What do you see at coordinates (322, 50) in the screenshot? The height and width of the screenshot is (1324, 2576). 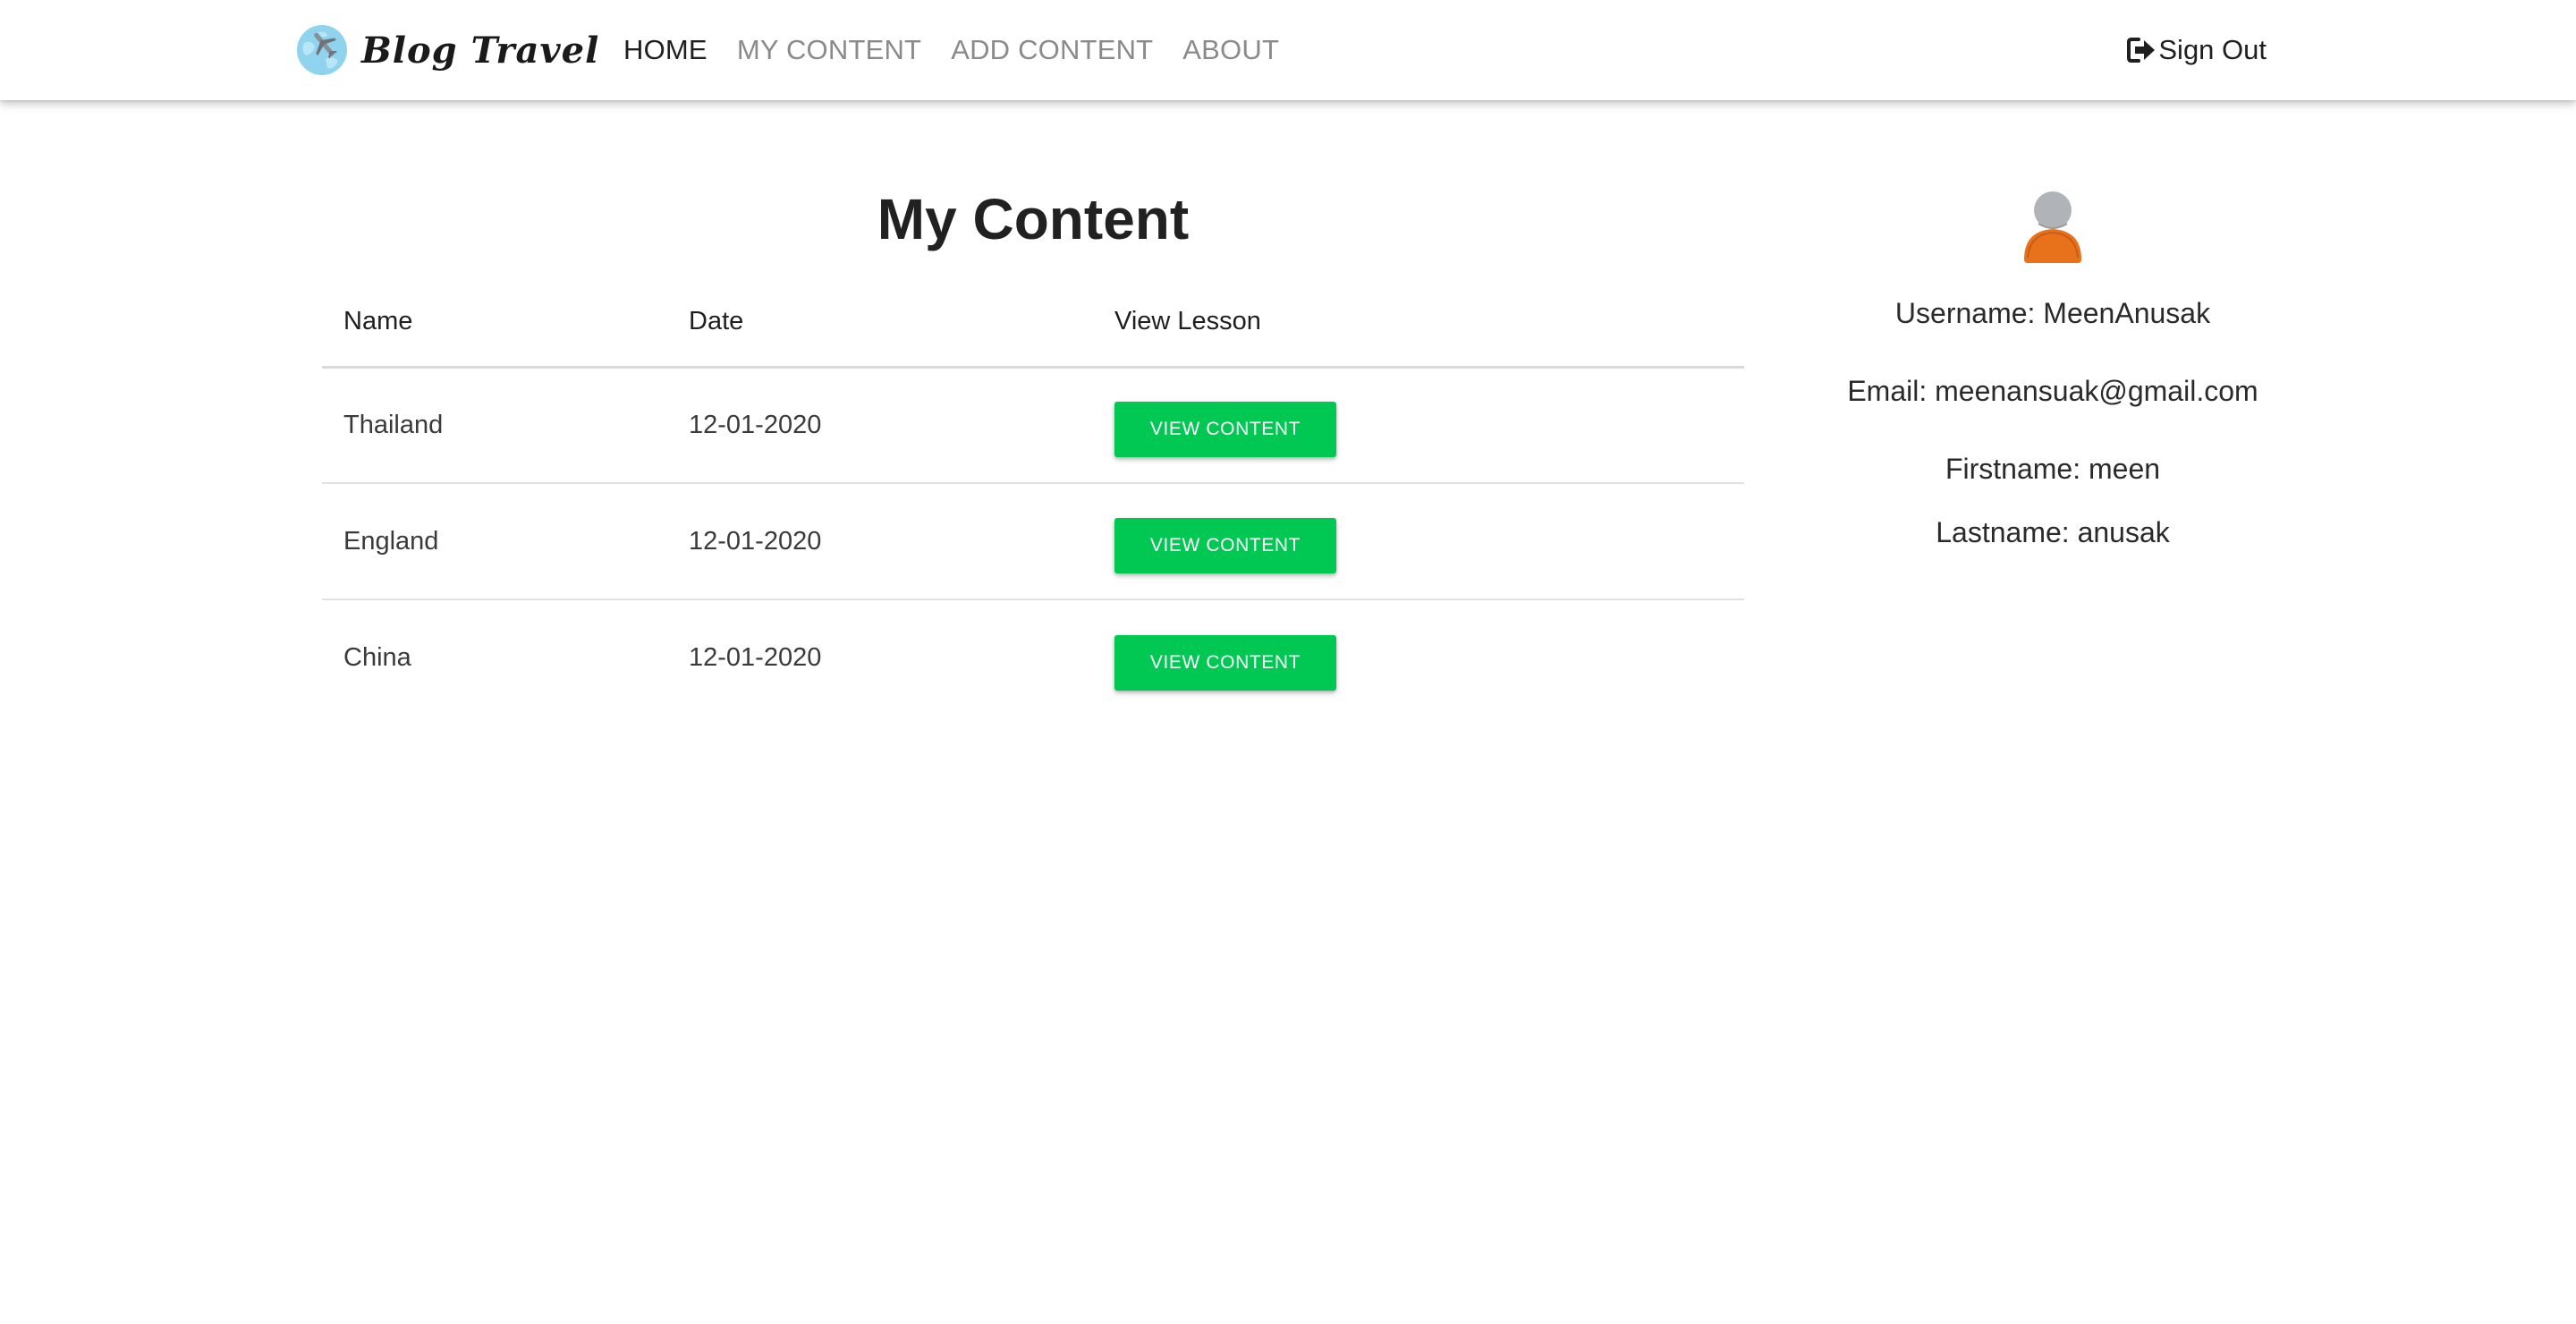 I see `globe-airplane-logo-icon` at bounding box center [322, 50].